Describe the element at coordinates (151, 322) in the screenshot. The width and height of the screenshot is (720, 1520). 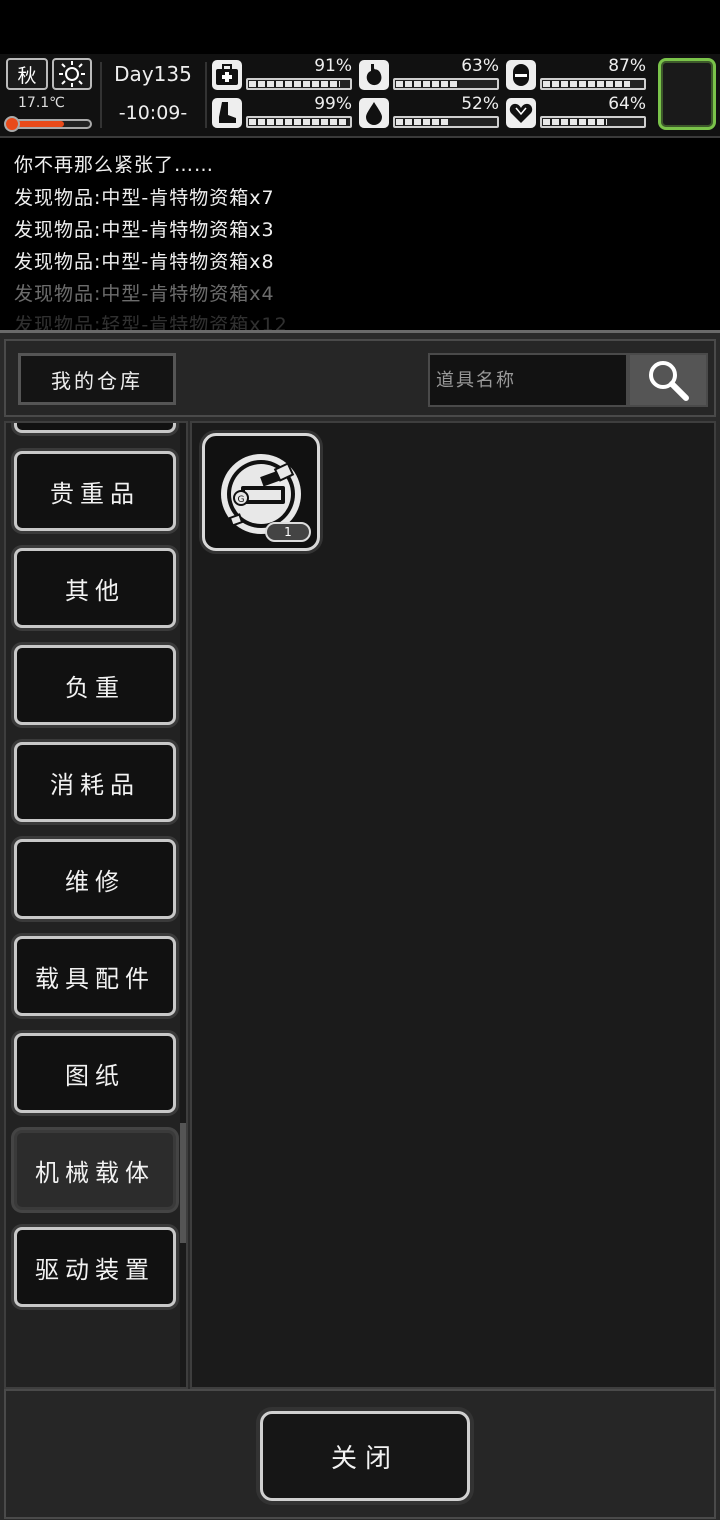
I see `log-line: 发现物品:轻型-肯特物资箱x12` at that location.